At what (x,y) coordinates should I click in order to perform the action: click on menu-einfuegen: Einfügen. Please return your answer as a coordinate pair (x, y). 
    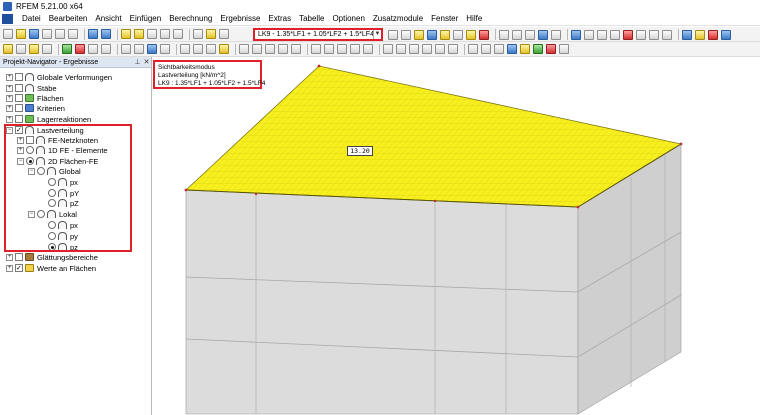
    Looking at the image, I should click on (146, 19).